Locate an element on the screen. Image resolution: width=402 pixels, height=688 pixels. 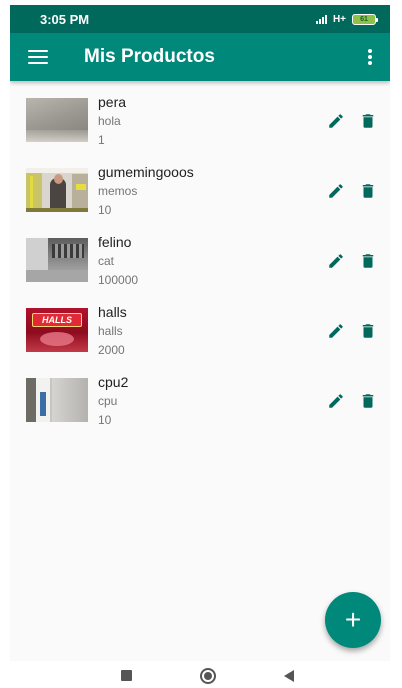
plus-icon: + is located at coordinates (353, 619).